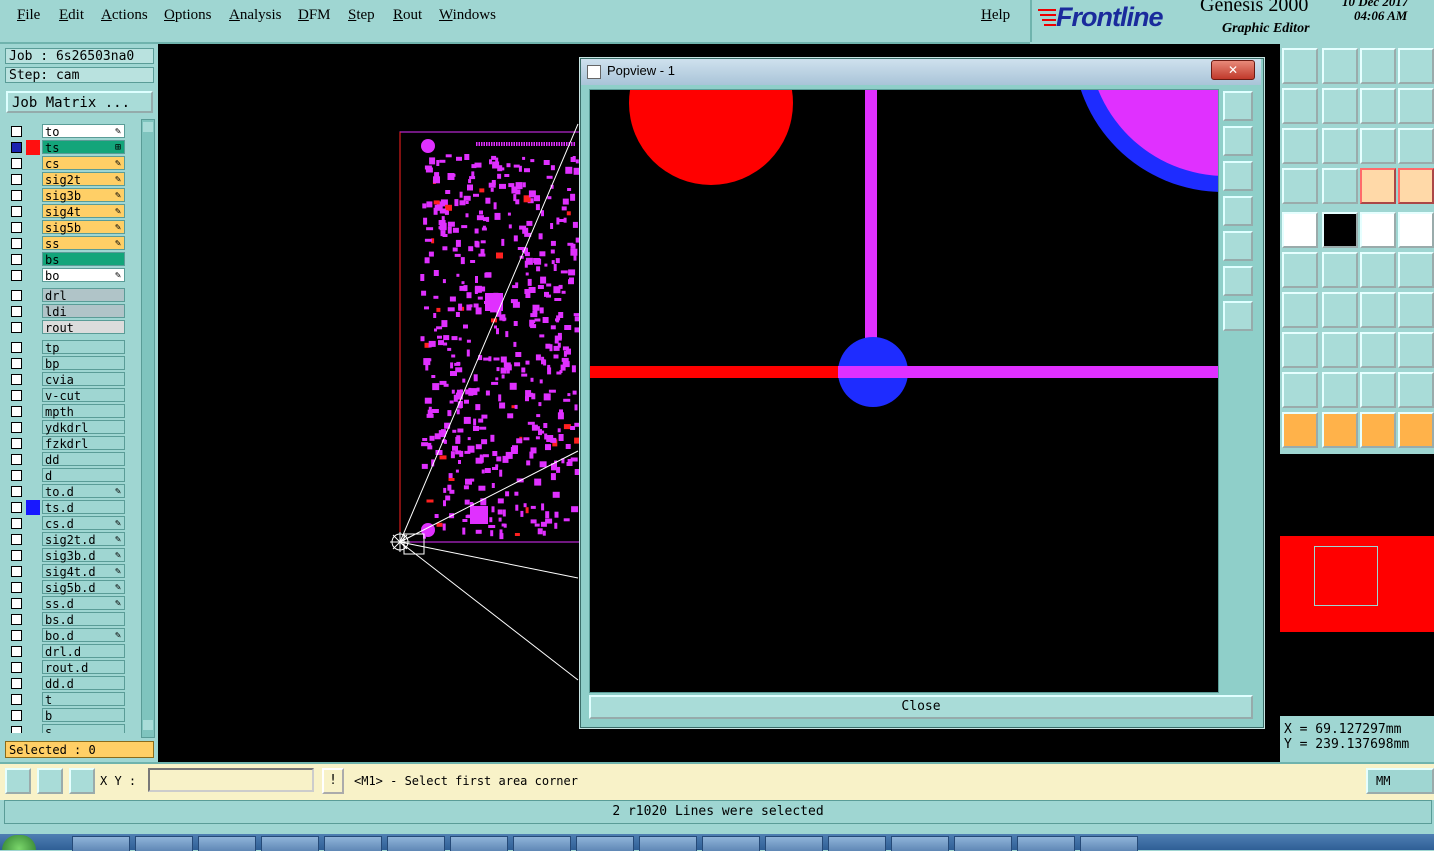  Describe the element at coordinates (67, 699) in the screenshot. I see `layer-row: t` at that location.